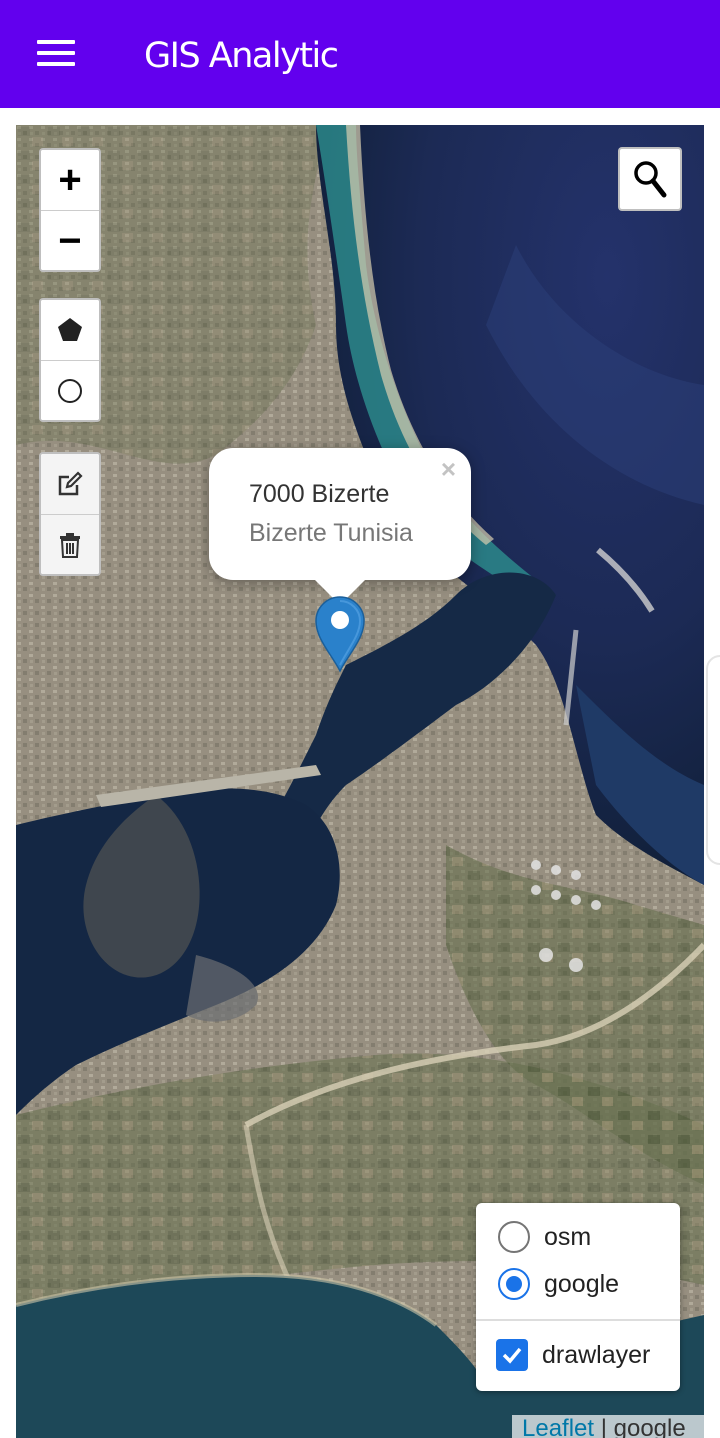 The image size is (720, 1438). I want to click on drawlayer-checkbox, so click(512, 1355).